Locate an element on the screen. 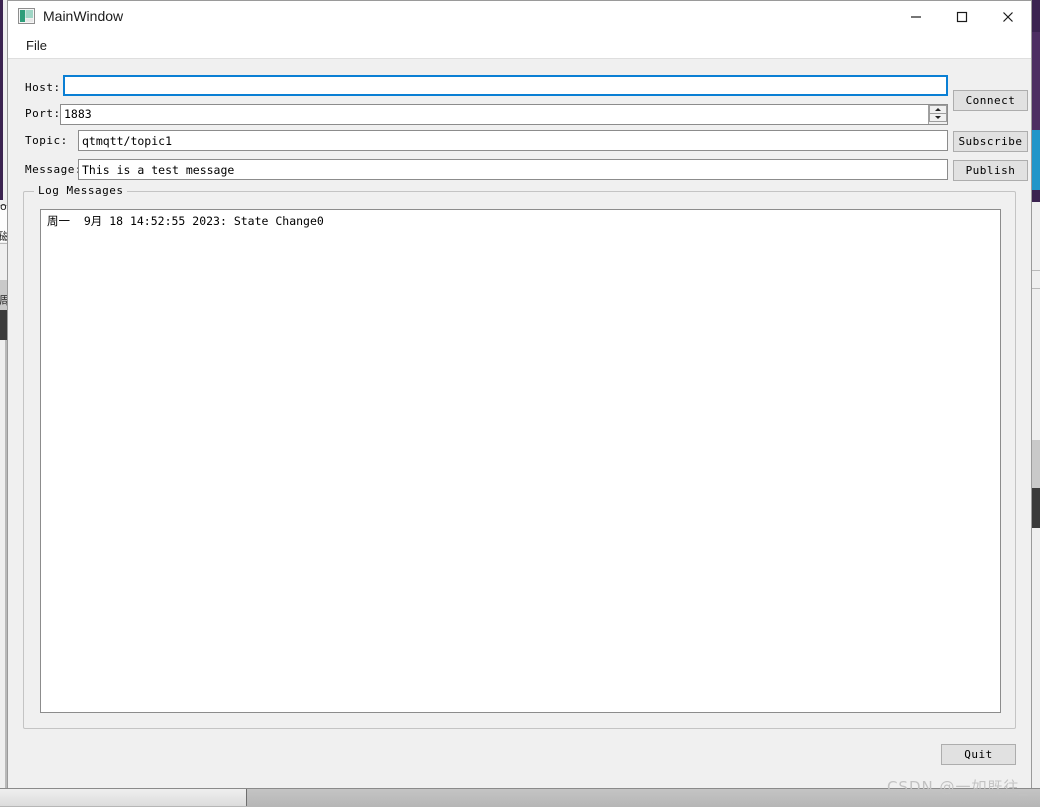 This screenshot has height=807, width=1040. background-text-fragment-low: 周 is located at coordinates (3, 300).